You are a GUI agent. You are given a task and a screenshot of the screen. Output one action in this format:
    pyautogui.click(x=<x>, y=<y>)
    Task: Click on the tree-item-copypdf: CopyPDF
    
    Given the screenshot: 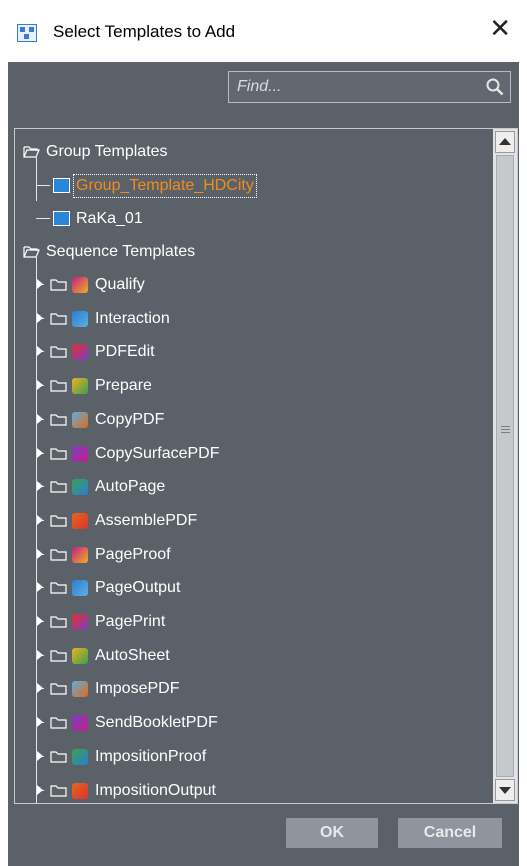 What is the action you would take?
    pyautogui.click(x=253, y=420)
    